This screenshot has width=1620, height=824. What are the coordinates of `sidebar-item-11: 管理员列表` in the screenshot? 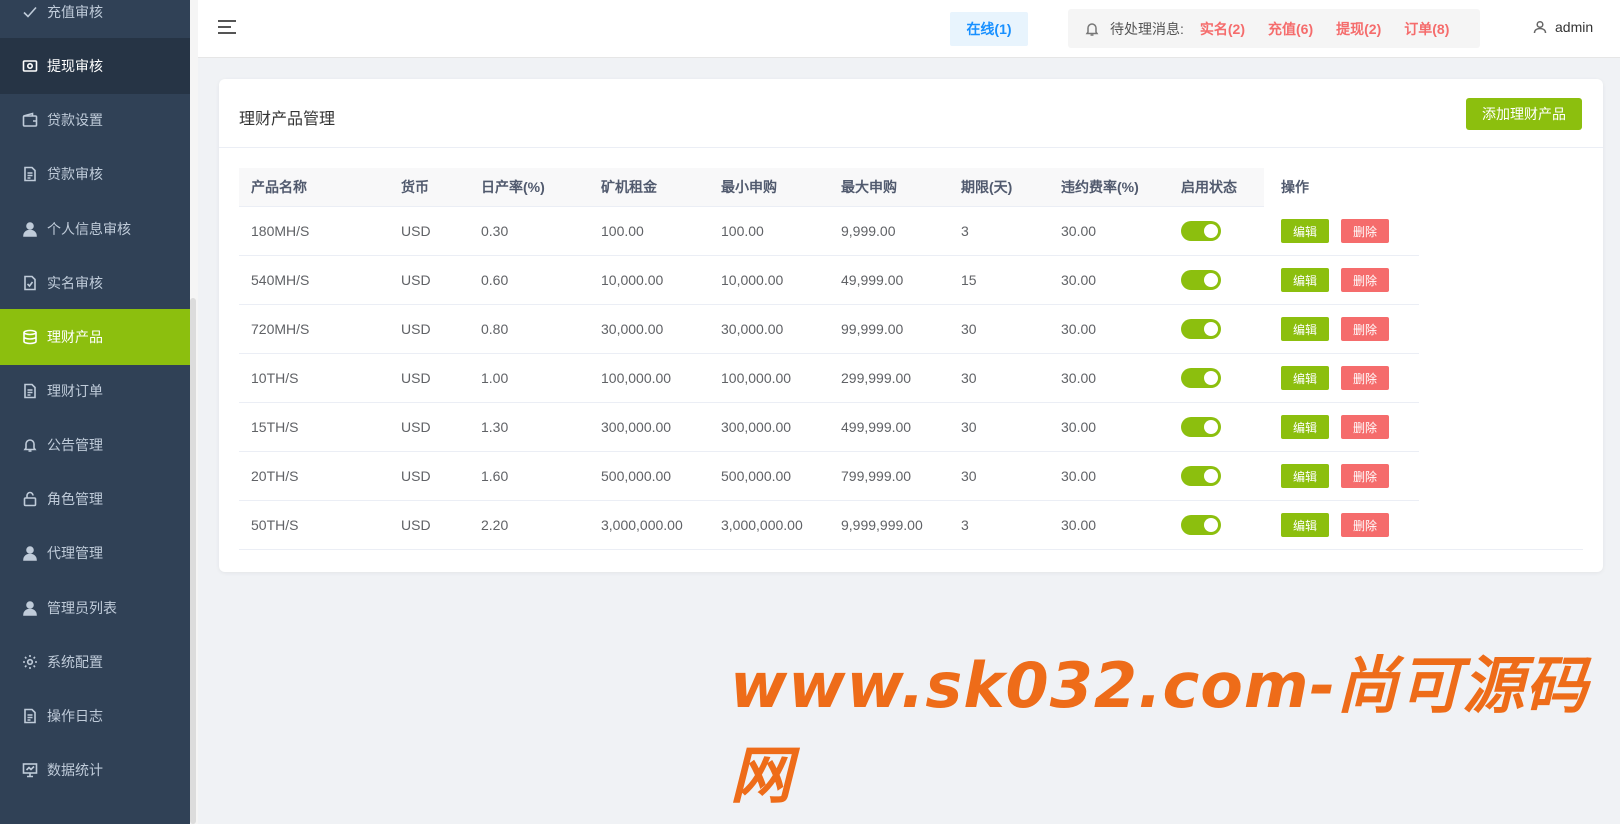 It's located at (95, 608).